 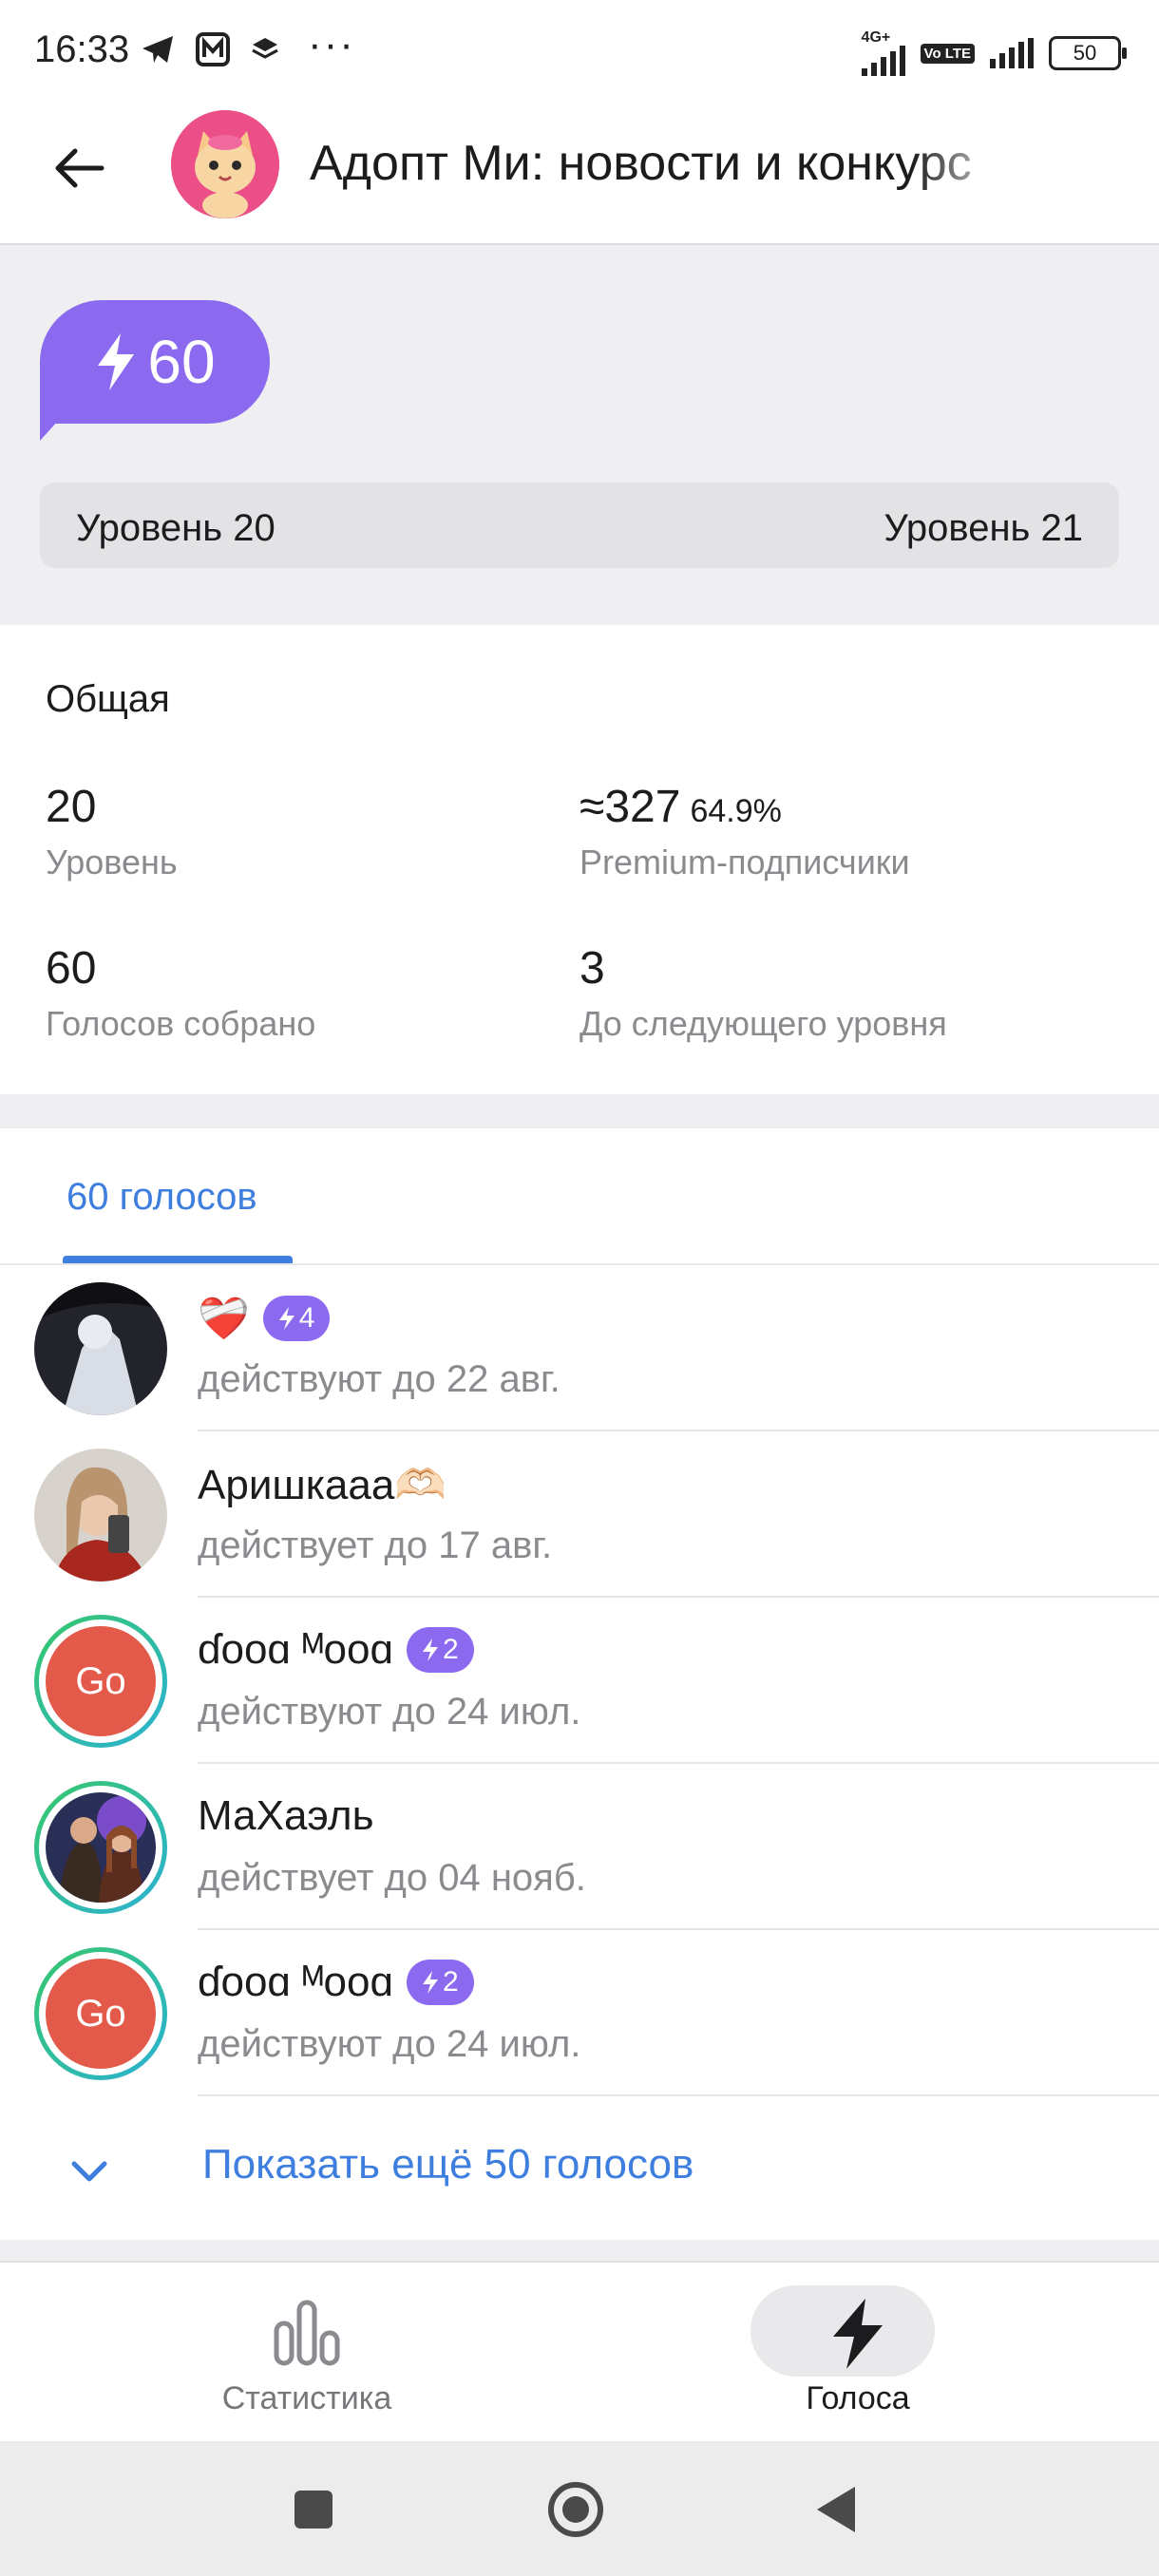 What do you see at coordinates (176, 528) in the screenshot?
I see `level-current: Уровень 20` at bounding box center [176, 528].